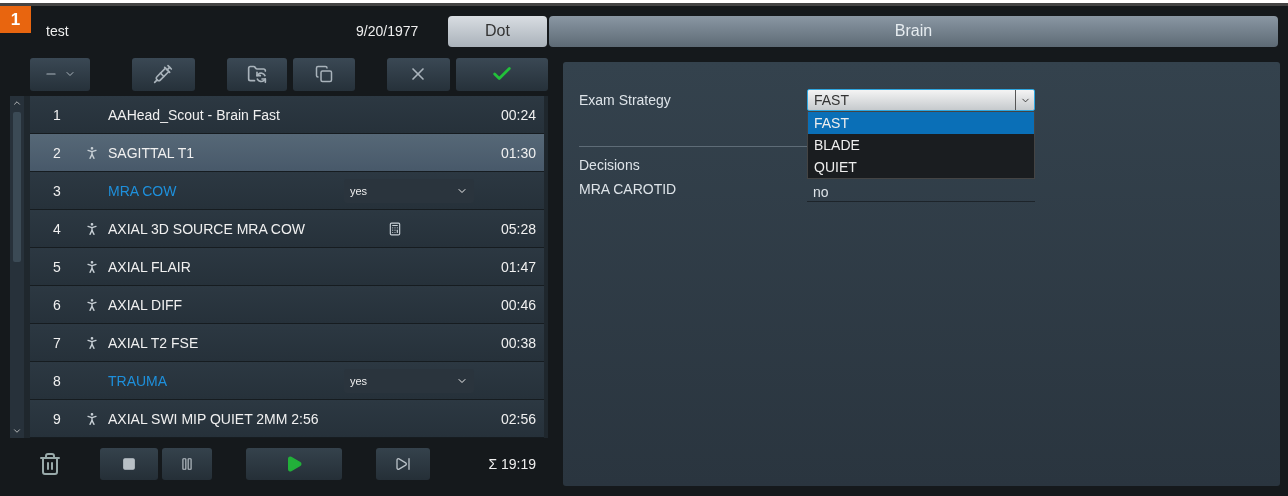  What do you see at coordinates (58, 31) in the screenshot?
I see `patient-name: test` at bounding box center [58, 31].